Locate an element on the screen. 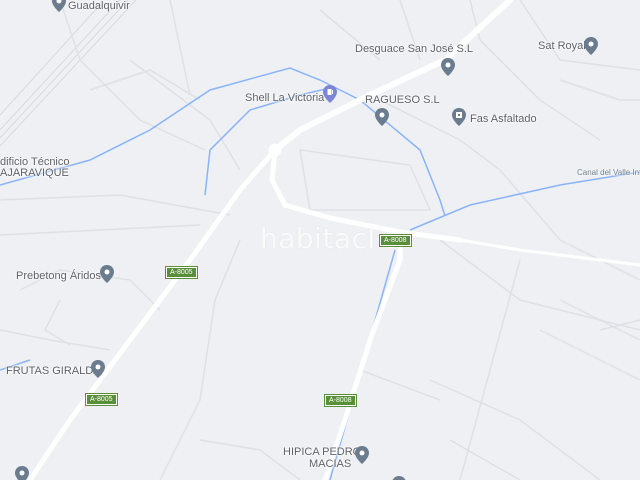 This screenshot has height=480, width=640. place-label-fas-asfaltado: Fas Asfaltado is located at coordinates (503, 119).